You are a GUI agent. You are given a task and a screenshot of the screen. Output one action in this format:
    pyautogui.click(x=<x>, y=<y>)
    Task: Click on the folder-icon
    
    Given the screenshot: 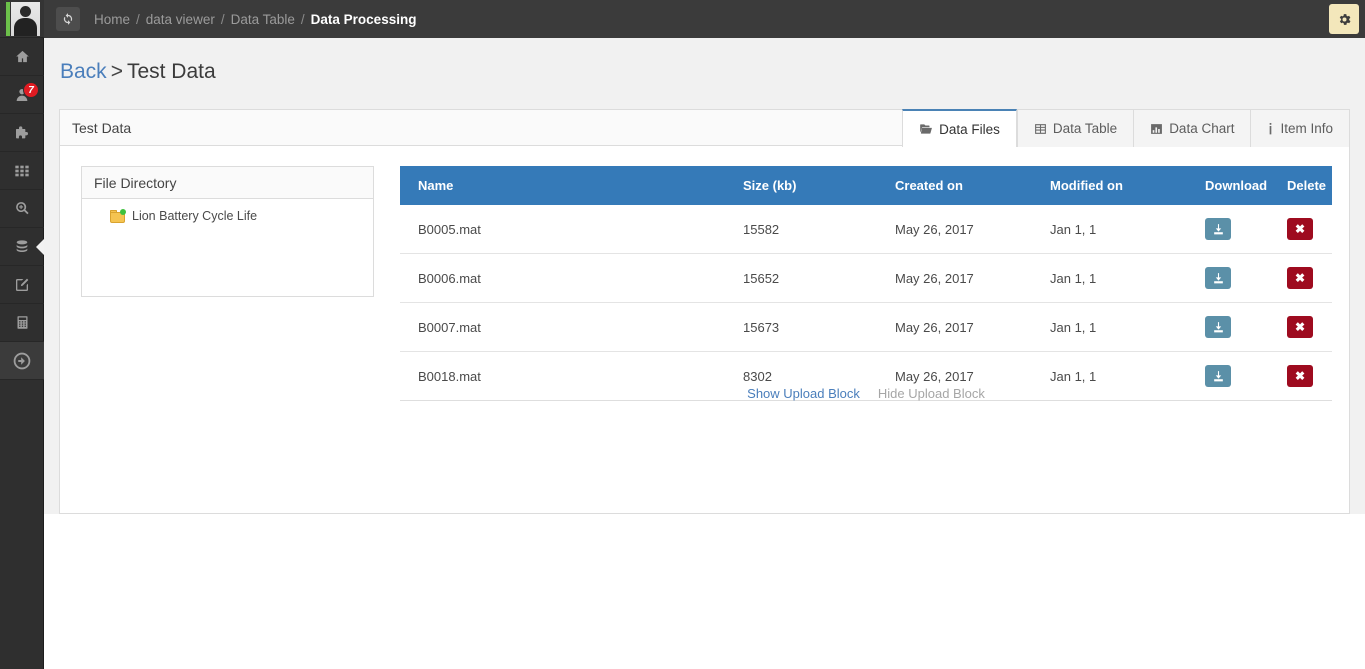 What is the action you would take?
    pyautogui.click(x=118, y=215)
    